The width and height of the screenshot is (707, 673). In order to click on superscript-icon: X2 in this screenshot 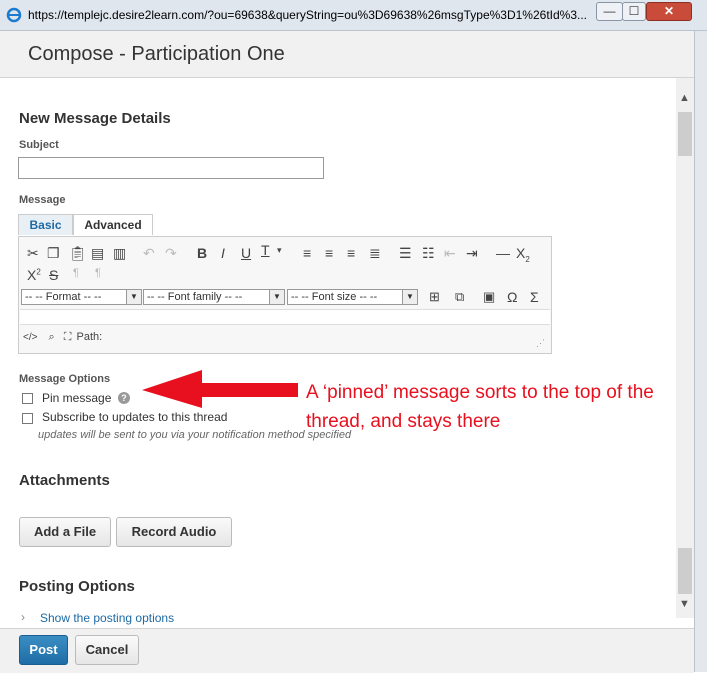, I will do `click(34, 275)`.